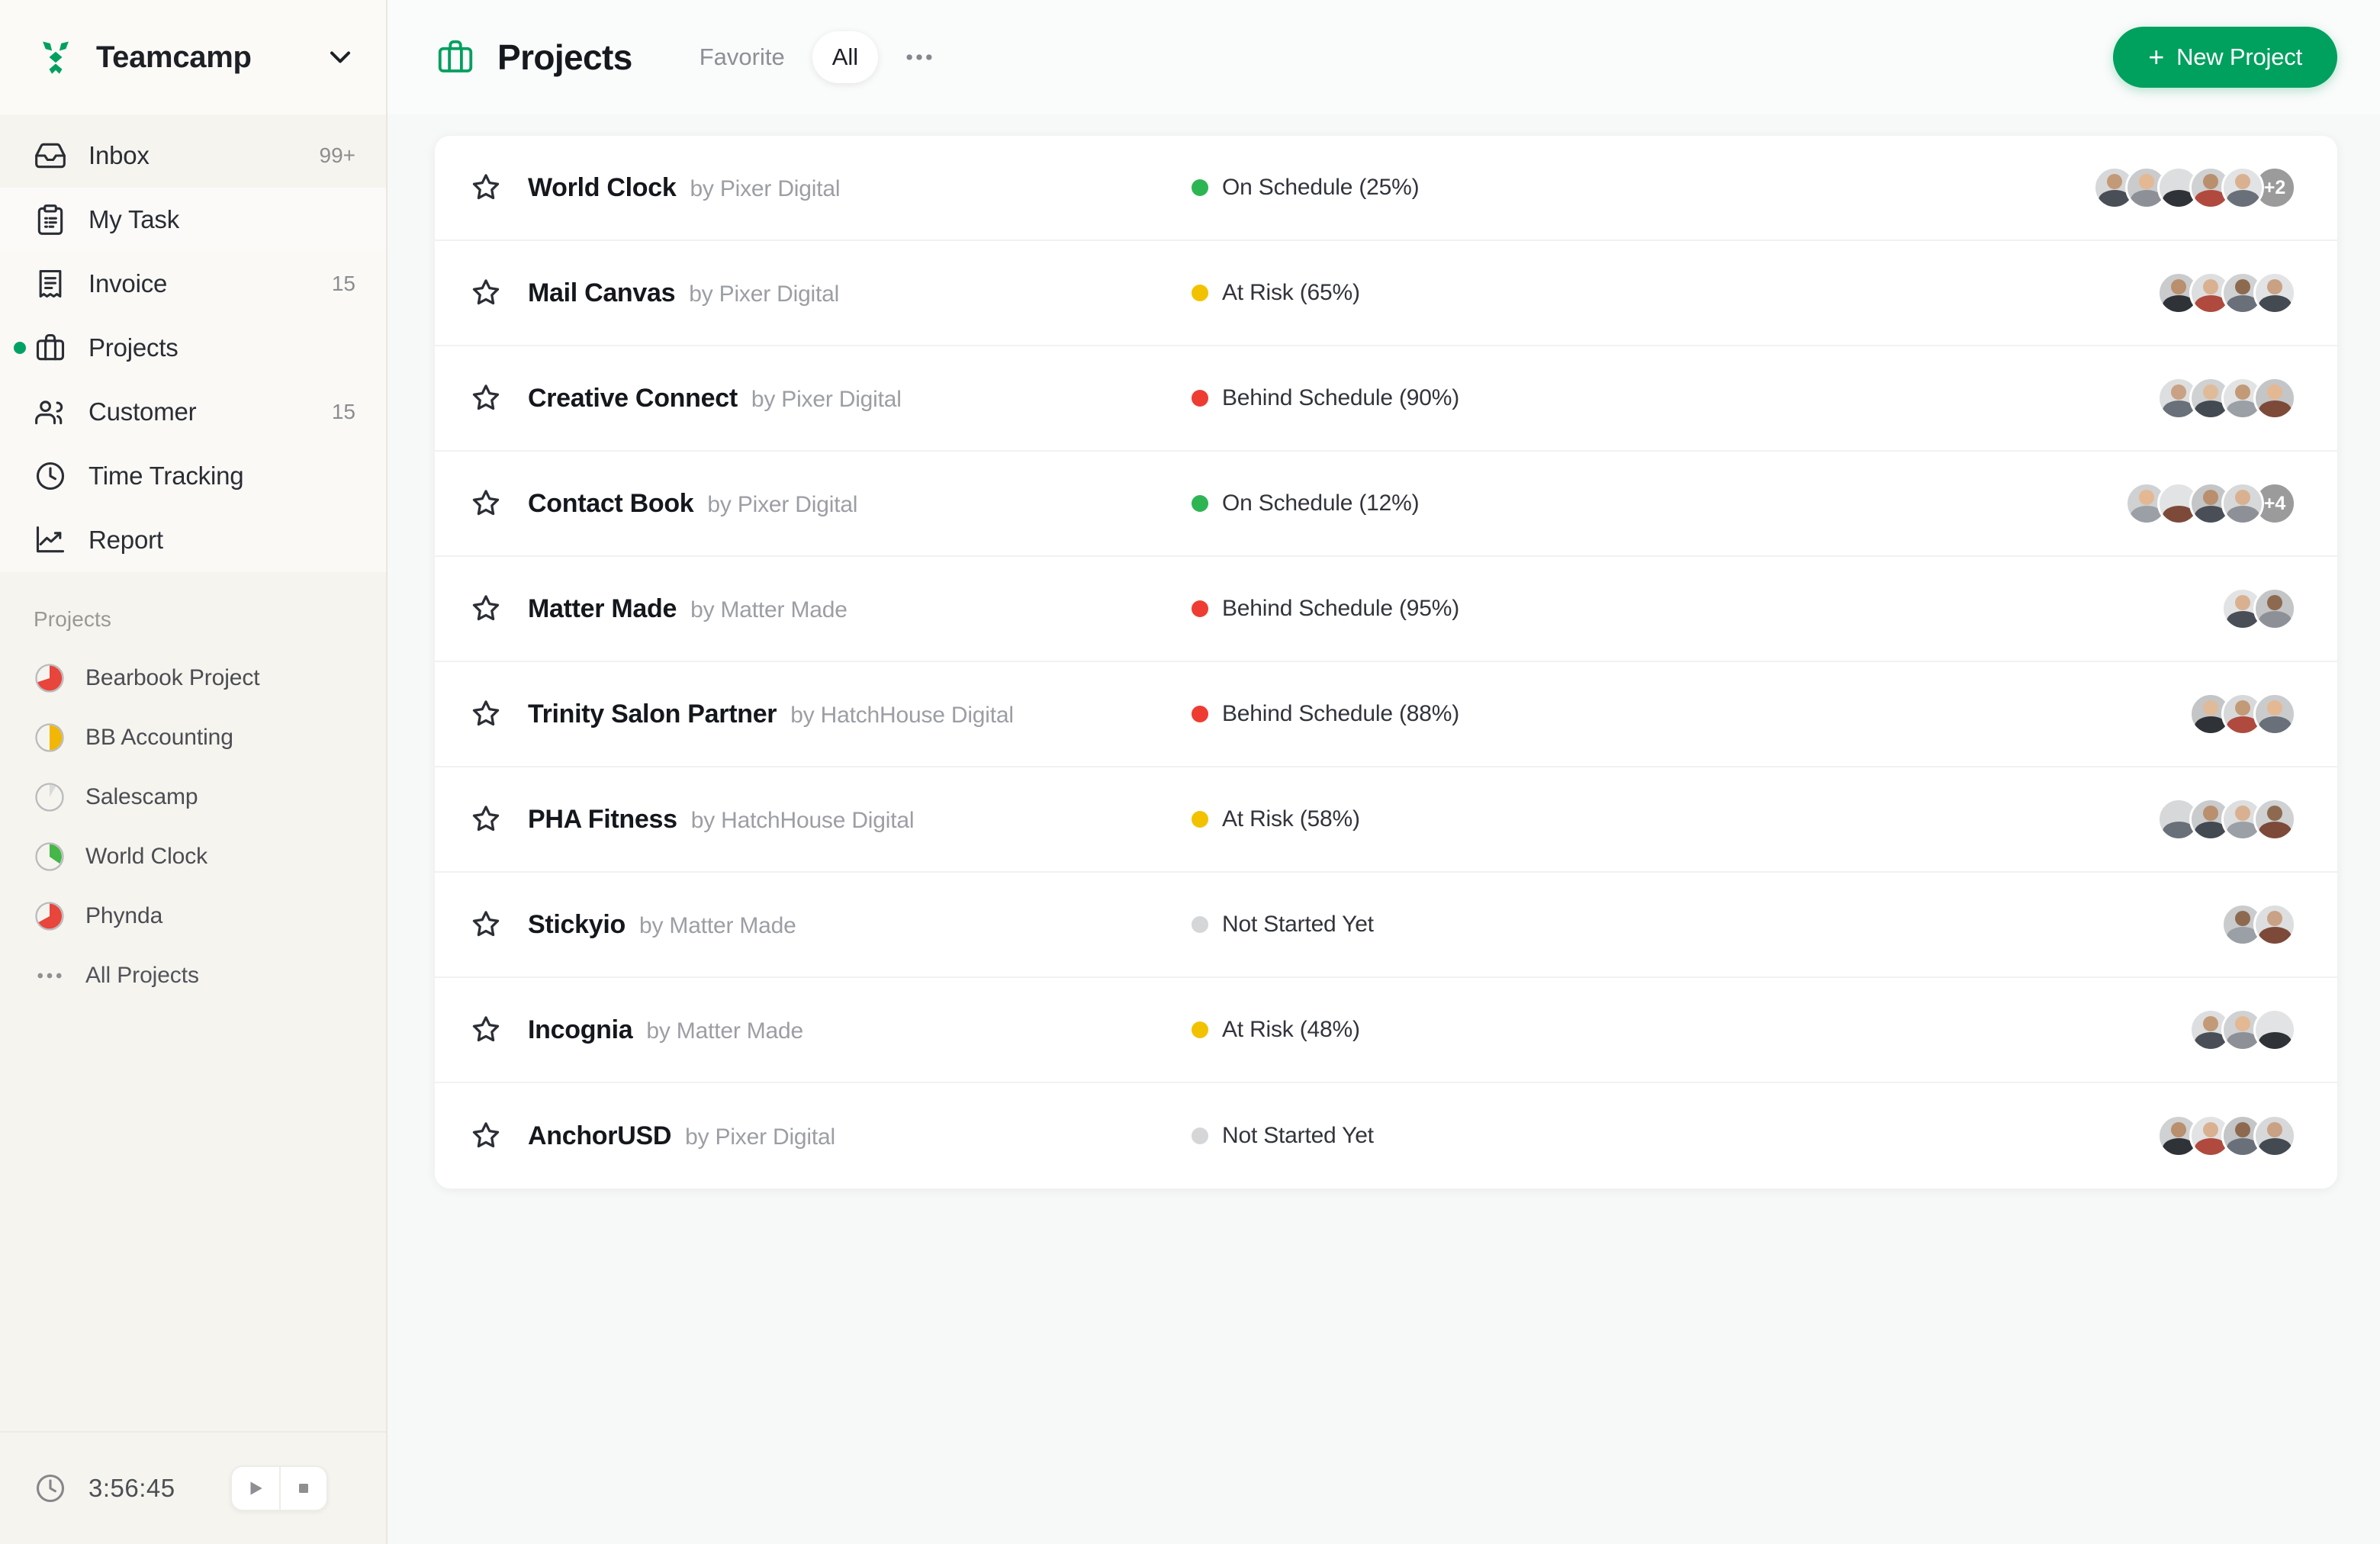  Describe the element at coordinates (193, 1487) in the screenshot. I see `time-tracker-bar: 3:56:45` at that location.